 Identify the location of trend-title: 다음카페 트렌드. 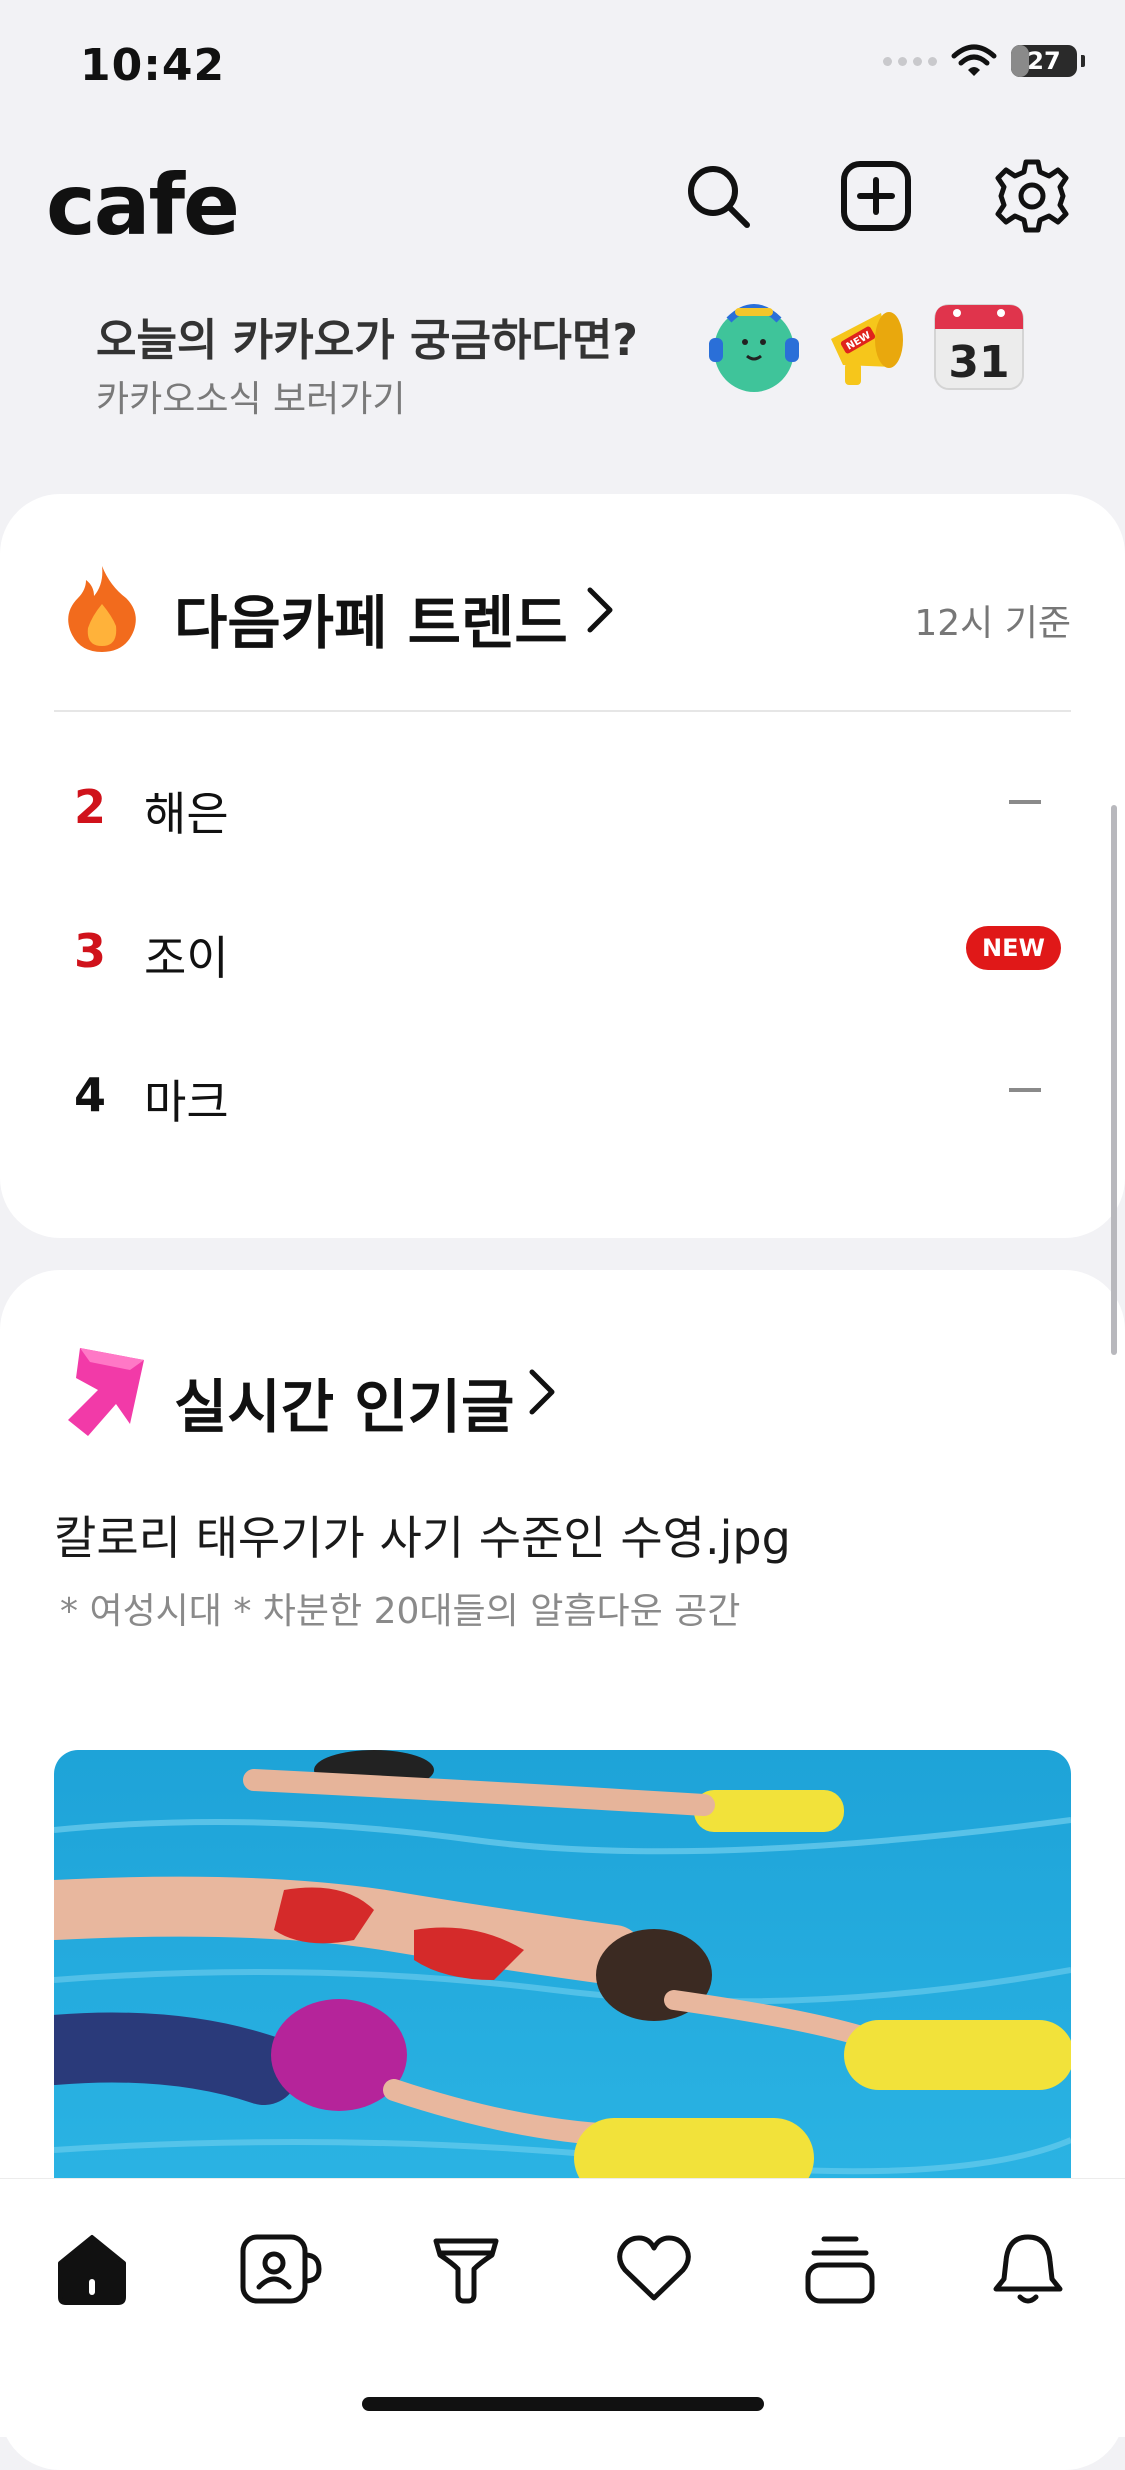
(371, 623).